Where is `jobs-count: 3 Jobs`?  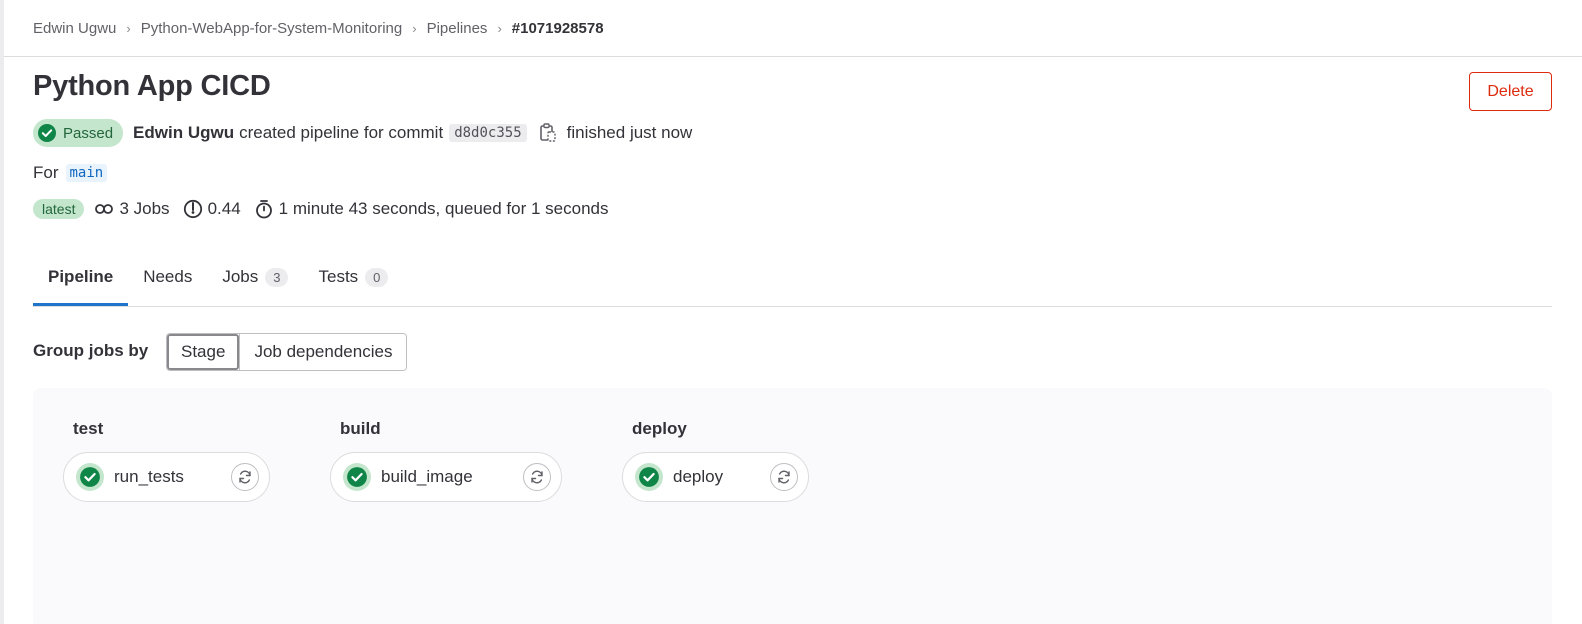
jobs-count: 3 Jobs is located at coordinates (144, 208).